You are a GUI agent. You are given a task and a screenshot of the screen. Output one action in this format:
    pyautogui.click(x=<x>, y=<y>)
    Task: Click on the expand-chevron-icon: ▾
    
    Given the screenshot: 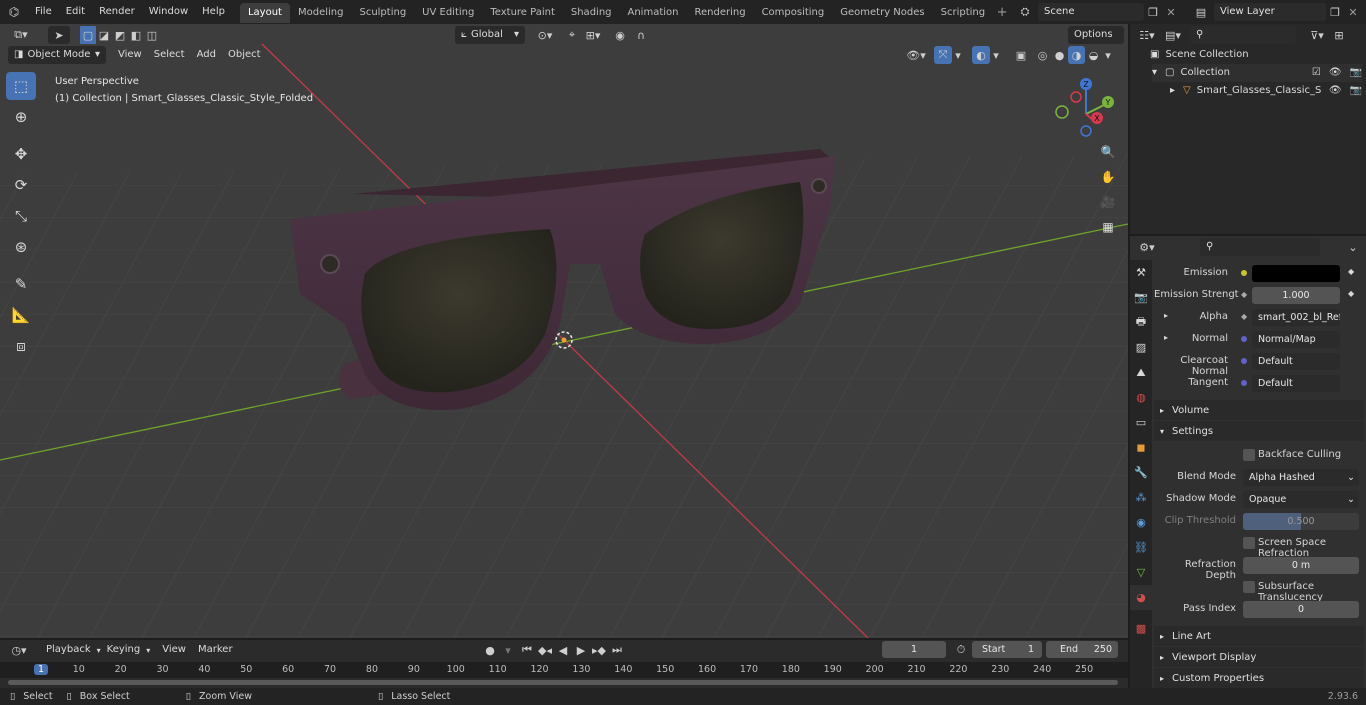 What is the action you would take?
    pyautogui.click(x=1154, y=73)
    